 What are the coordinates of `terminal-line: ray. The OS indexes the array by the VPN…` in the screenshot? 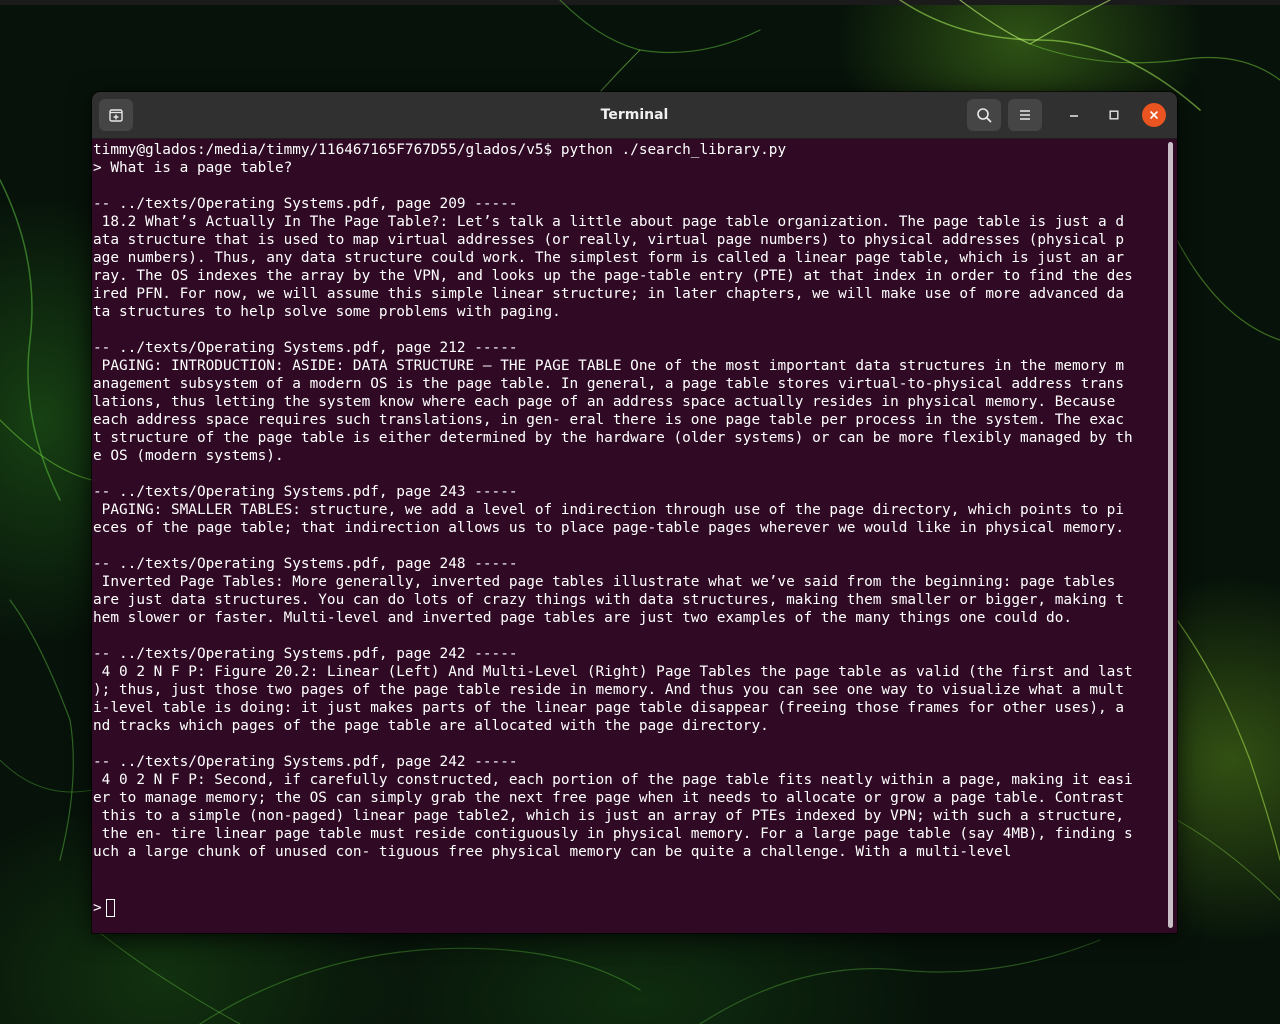 It's located at (613, 276).